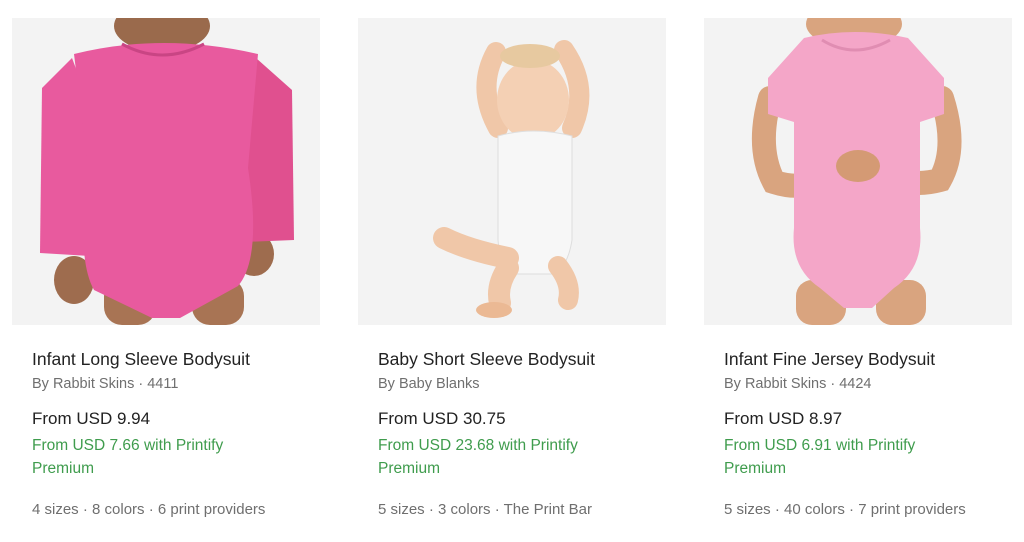 Image resolution: width=1024 pixels, height=542 pixels. What do you see at coordinates (442, 418) in the screenshot?
I see `product-price: From USD 30.75` at bounding box center [442, 418].